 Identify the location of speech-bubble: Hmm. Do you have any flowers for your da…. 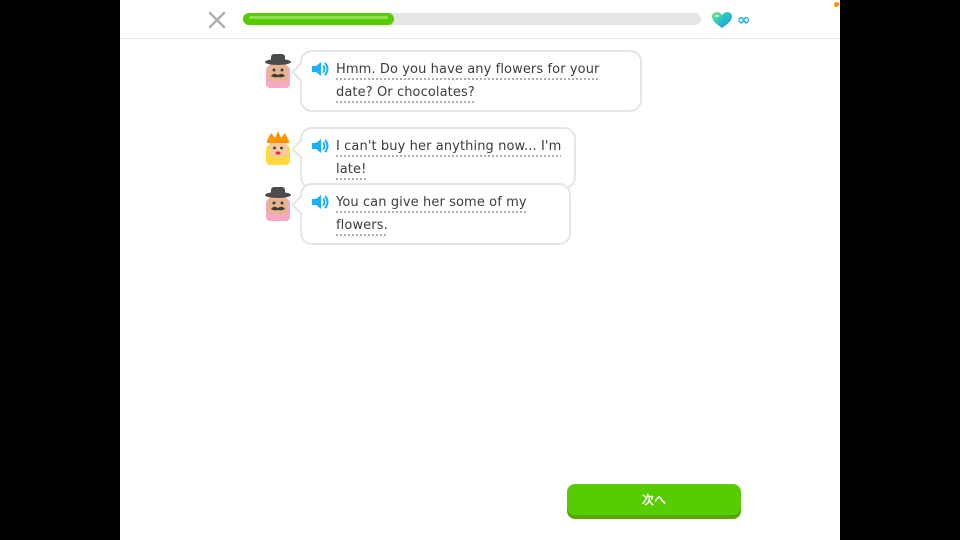
(471, 81).